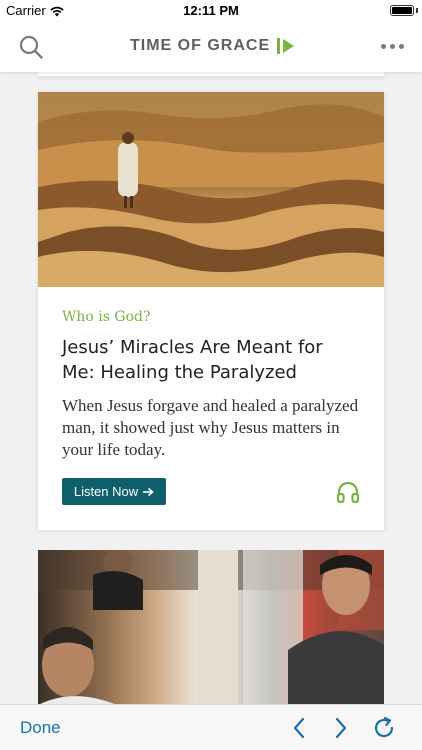 The image size is (422, 750). Describe the element at coordinates (348, 492) in the screenshot. I see `headphones-icon` at that location.